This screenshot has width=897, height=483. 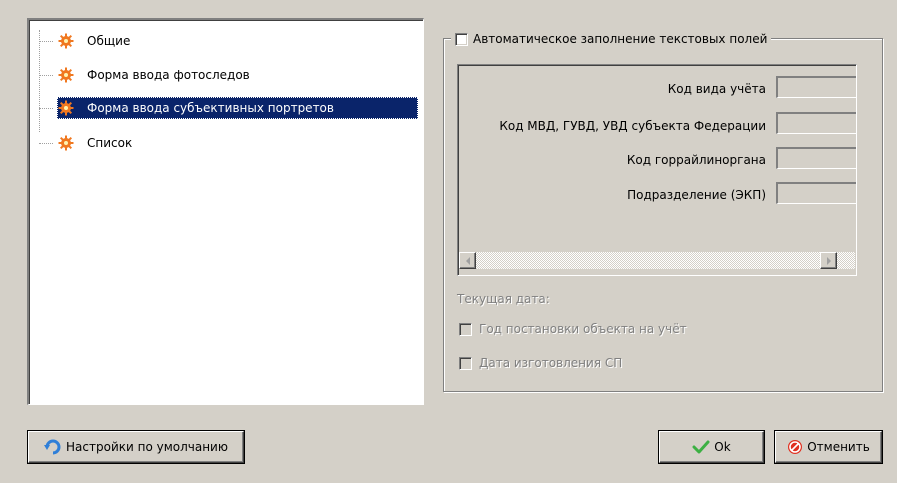 What do you see at coordinates (716, 89) in the screenshot?
I see `field-label-account-type-code: Код вида учёта` at bounding box center [716, 89].